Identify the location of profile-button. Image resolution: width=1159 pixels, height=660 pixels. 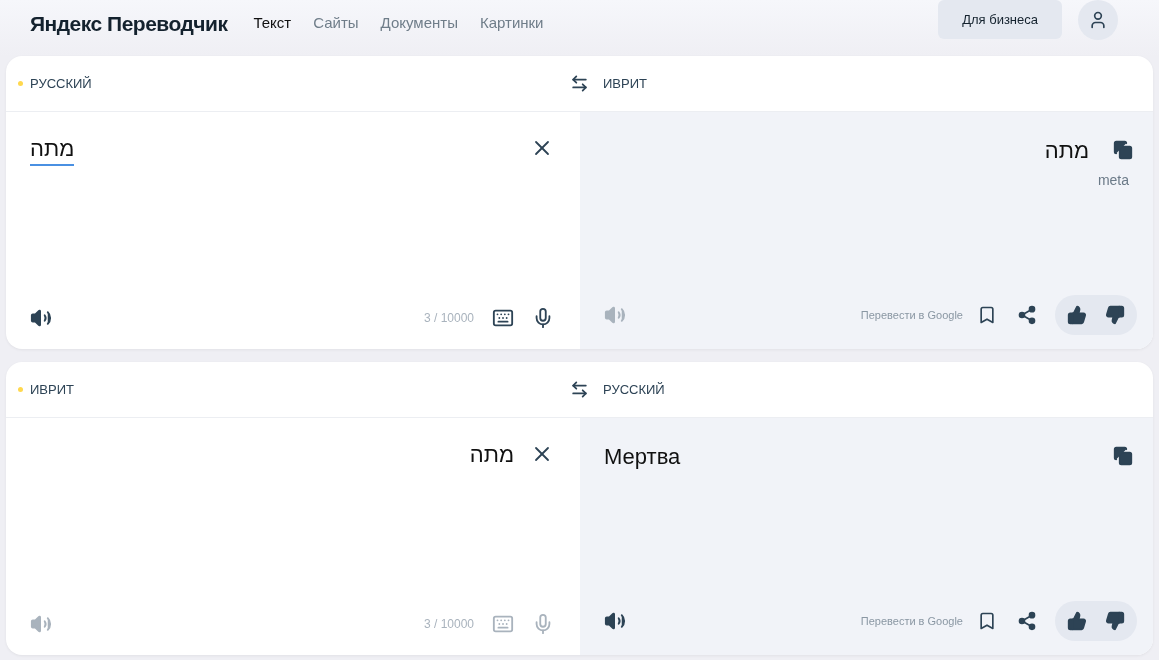
(1098, 20).